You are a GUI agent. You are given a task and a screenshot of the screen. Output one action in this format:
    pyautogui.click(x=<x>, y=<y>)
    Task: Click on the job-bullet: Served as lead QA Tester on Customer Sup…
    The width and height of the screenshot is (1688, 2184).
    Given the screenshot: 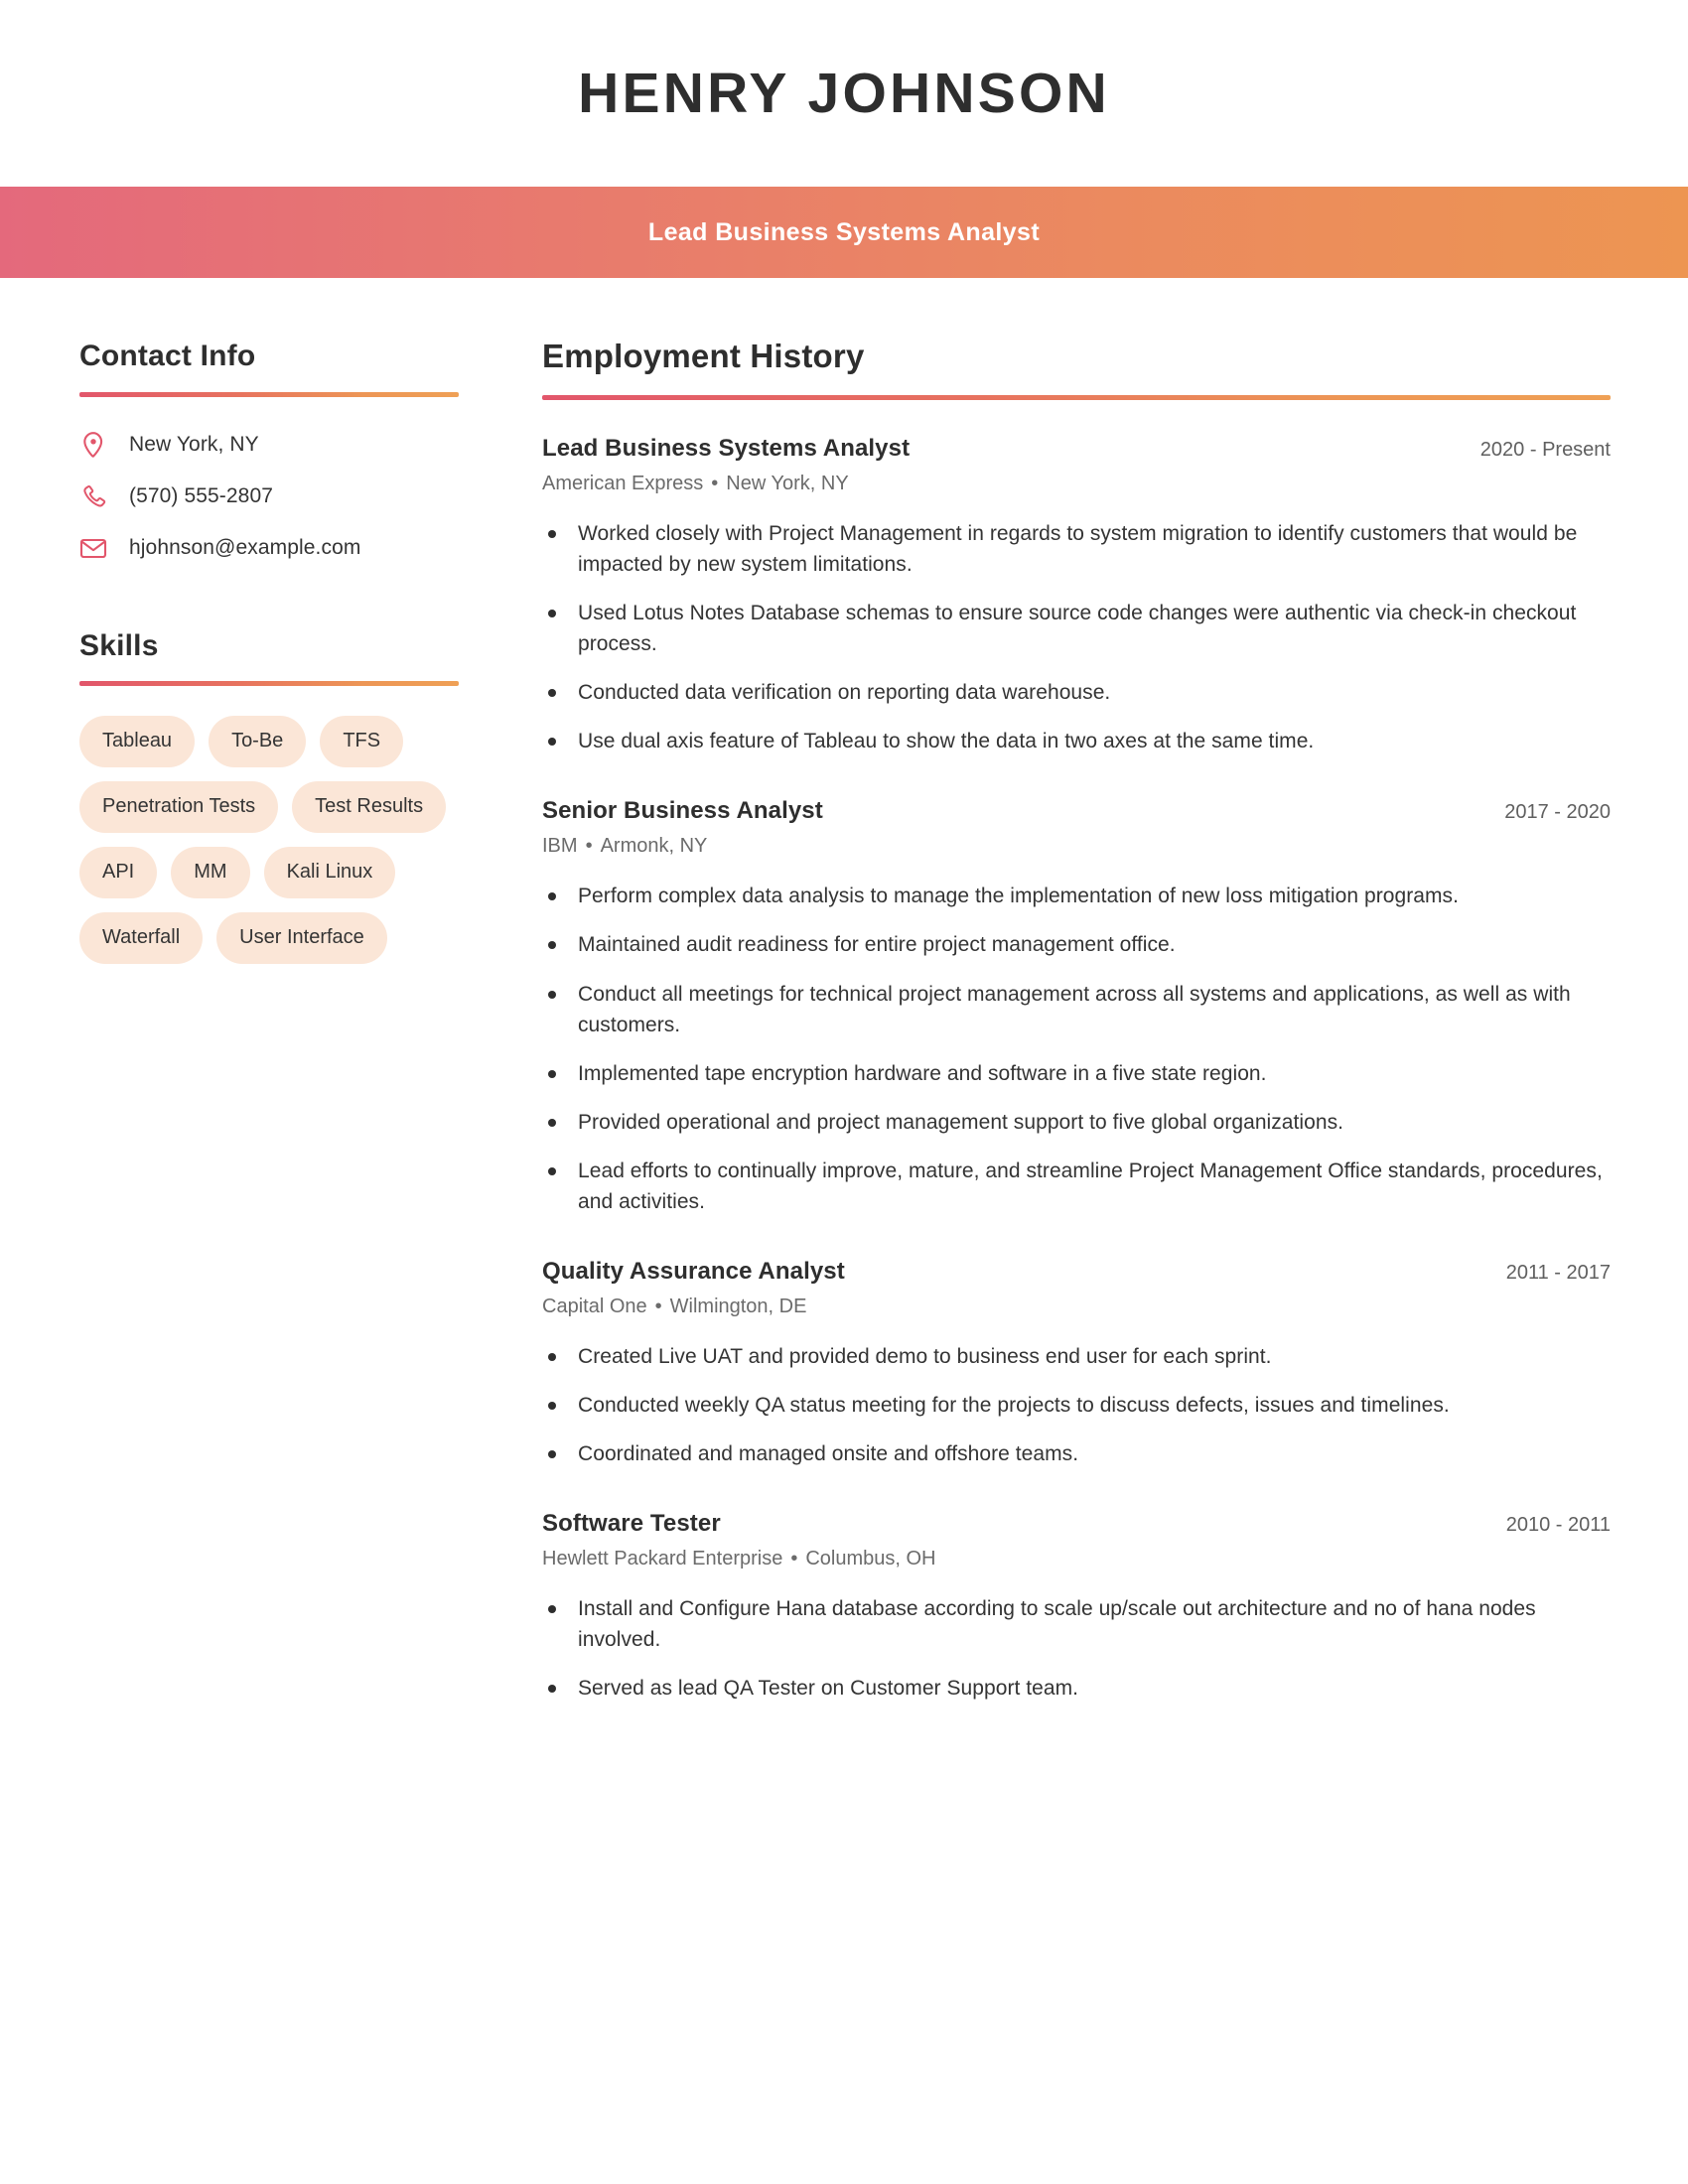 What is the action you would take?
    pyautogui.click(x=1076, y=1688)
    